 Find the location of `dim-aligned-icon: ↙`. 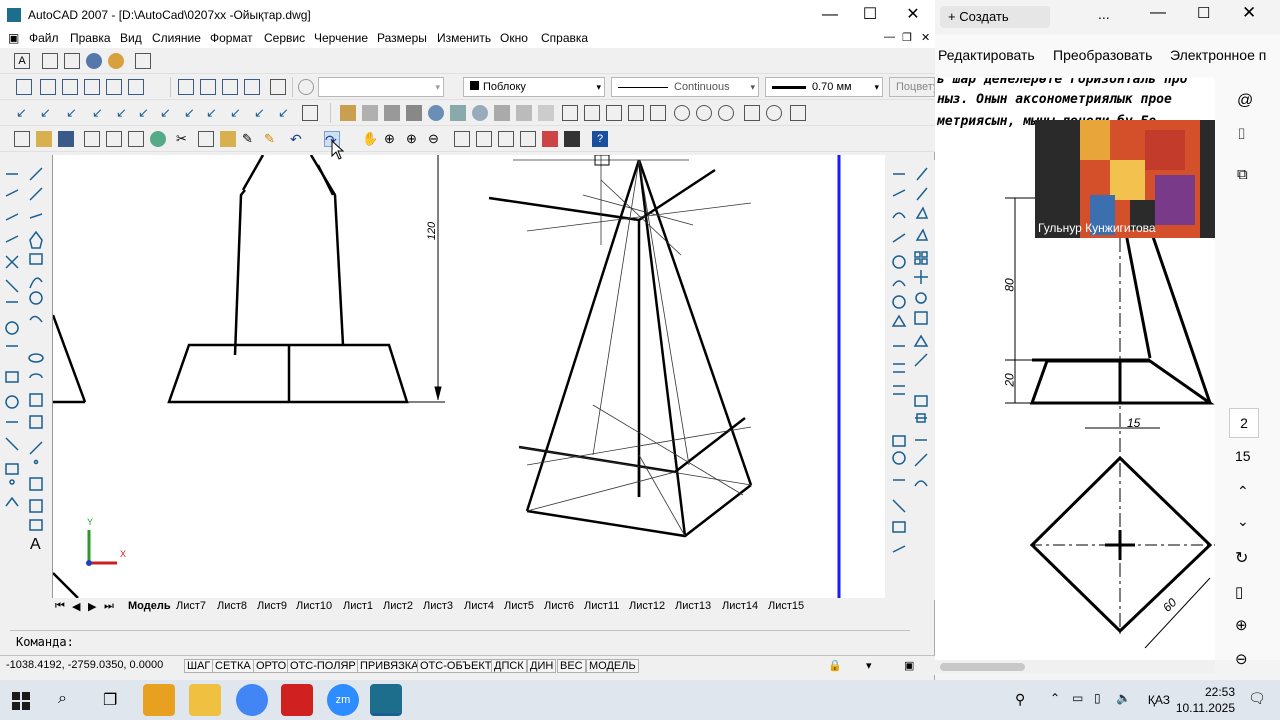

dim-aligned-icon: ↙ is located at coordinates (48, 113).